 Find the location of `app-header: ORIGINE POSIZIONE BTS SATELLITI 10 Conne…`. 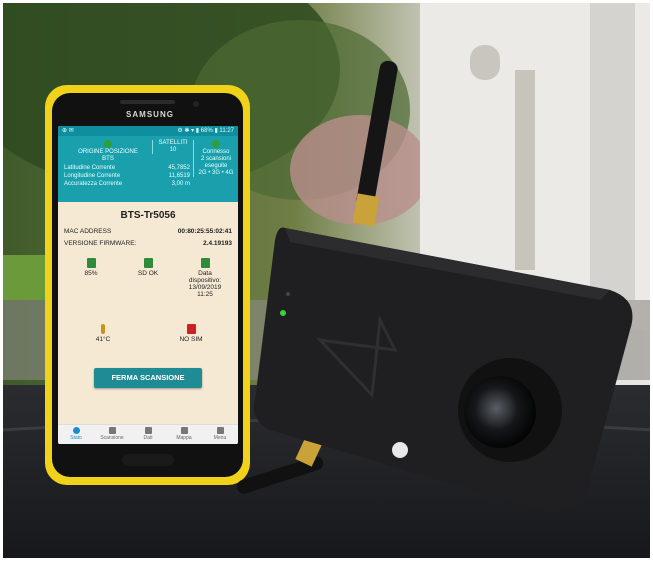

app-header: ORIGINE POSIZIONE BTS SATELLITI 10 Conne… is located at coordinates (148, 169).